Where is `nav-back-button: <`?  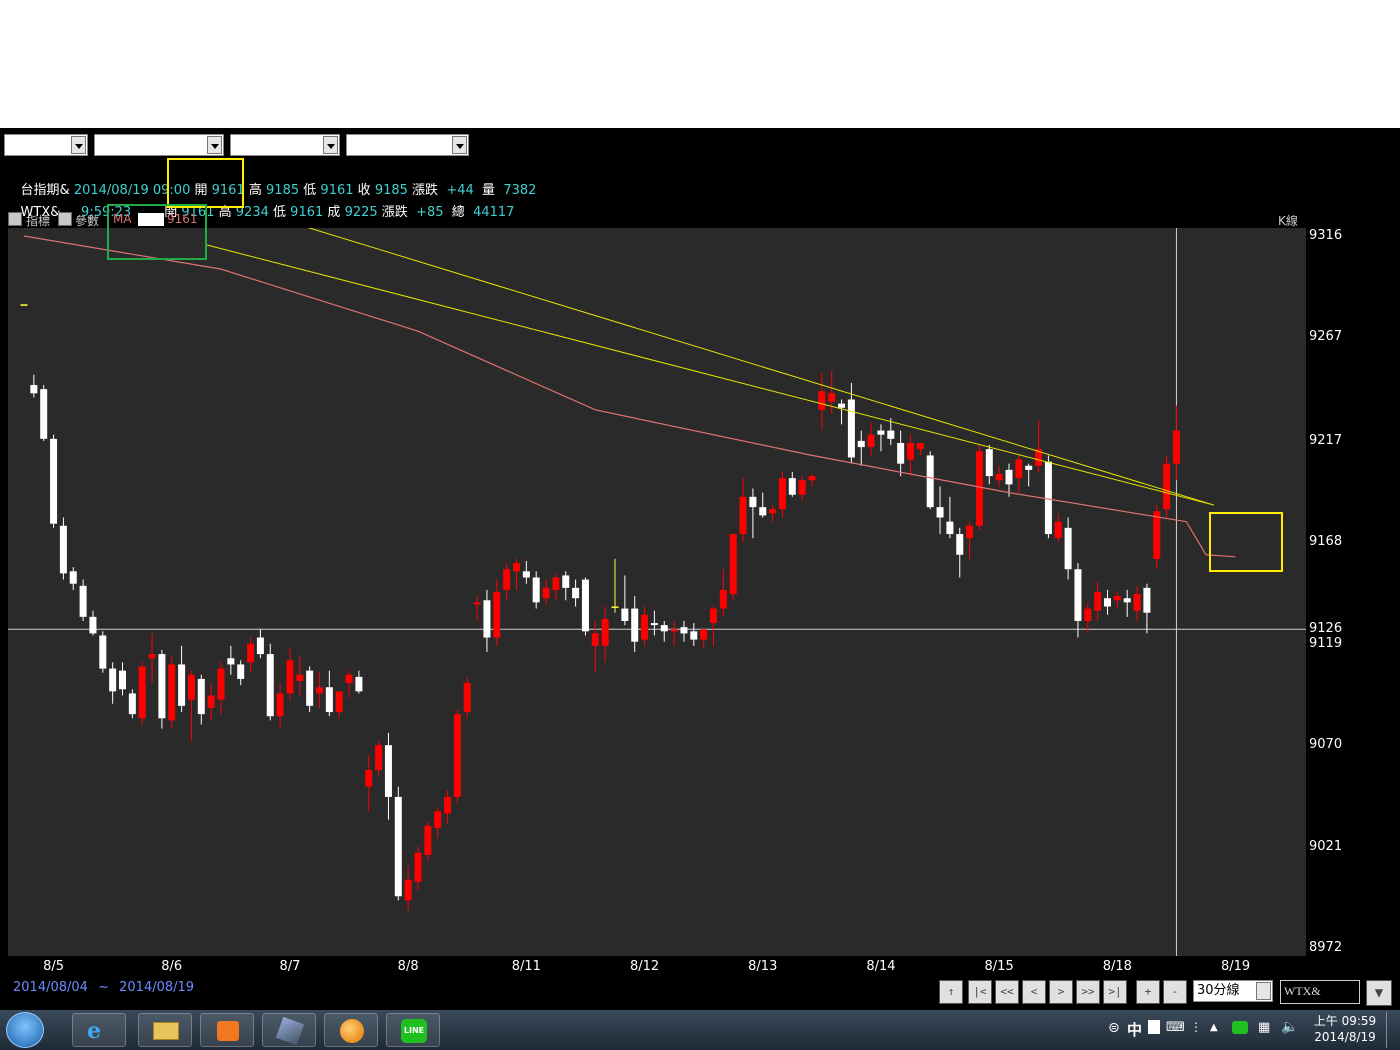
nav-back-button: < is located at coordinates (1034, 992).